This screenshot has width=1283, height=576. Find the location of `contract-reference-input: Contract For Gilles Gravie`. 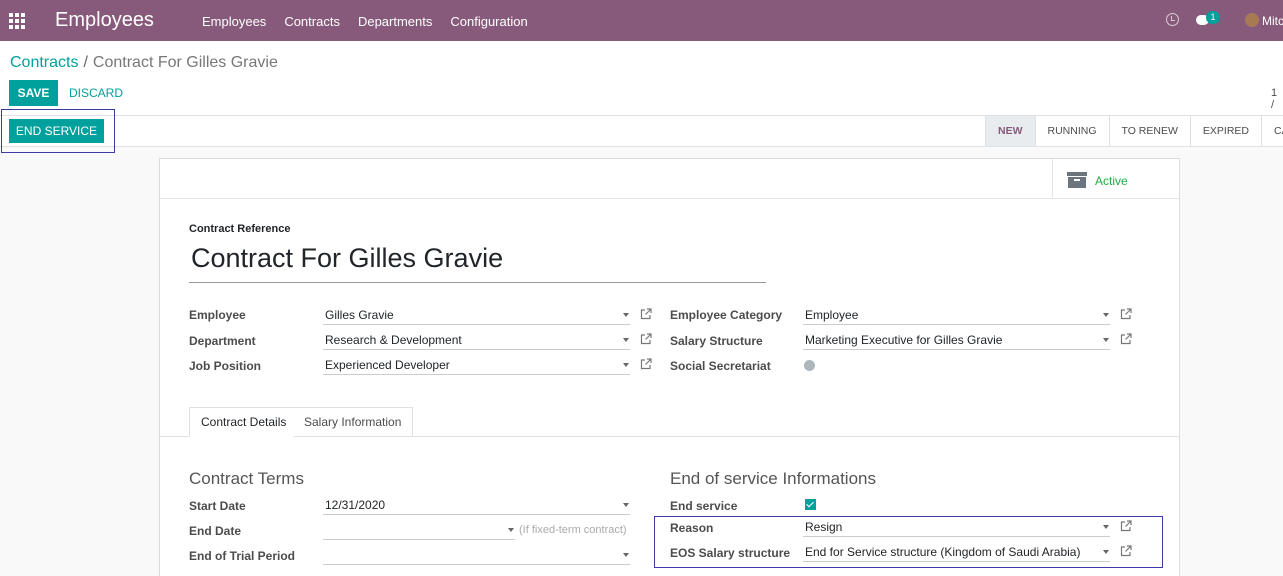

contract-reference-input: Contract For Gilles Gravie is located at coordinates (477, 263).